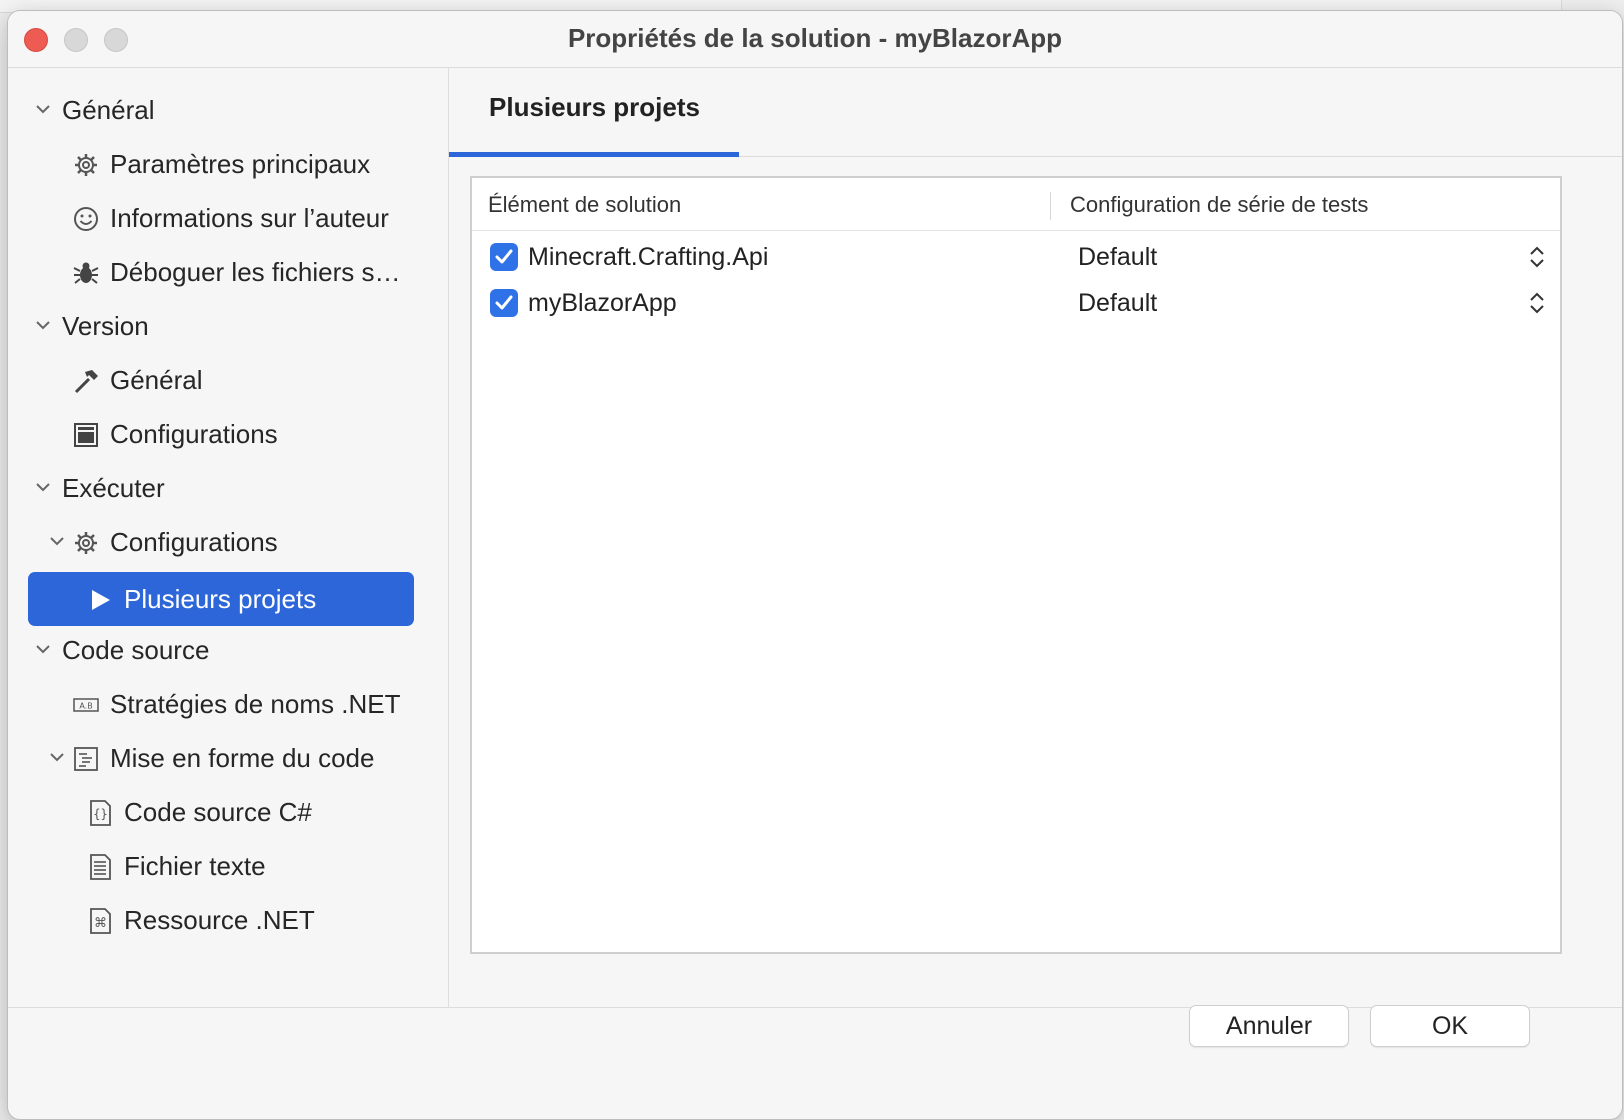  What do you see at coordinates (1269, 1026) in the screenshot?
I see `cancel-button: Annuler` at bounding box center [1269, 1026].